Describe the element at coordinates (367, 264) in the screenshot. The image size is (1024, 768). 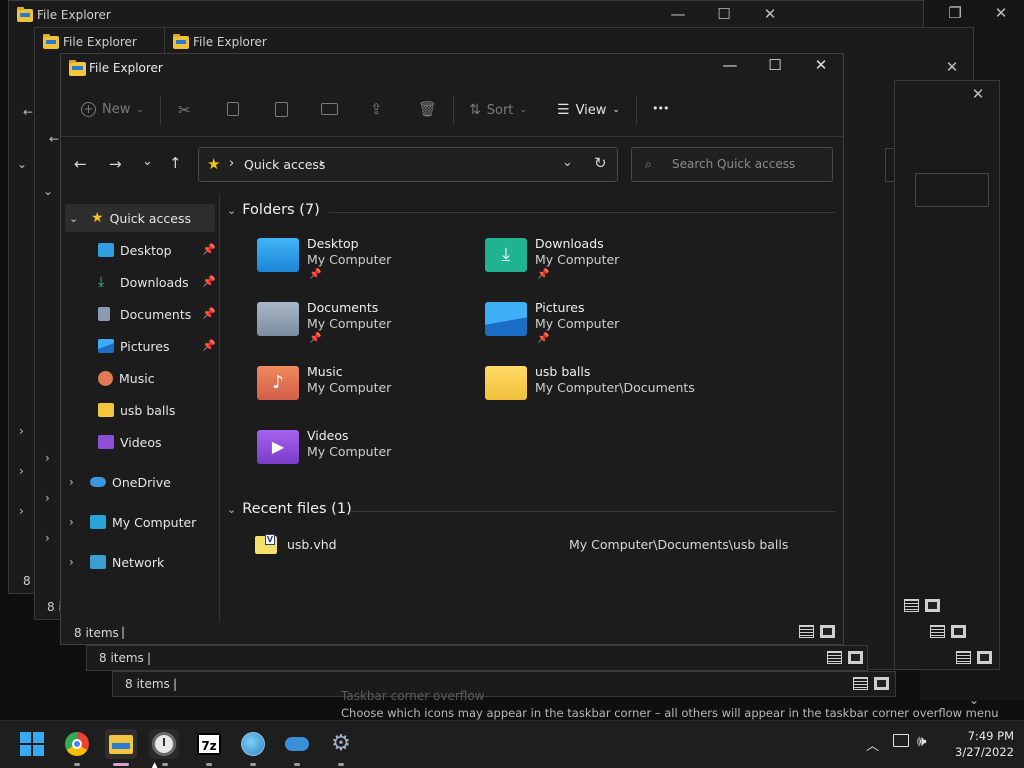
I see `folder-tile-desktop: Desktop My Computer 📌` at that location.